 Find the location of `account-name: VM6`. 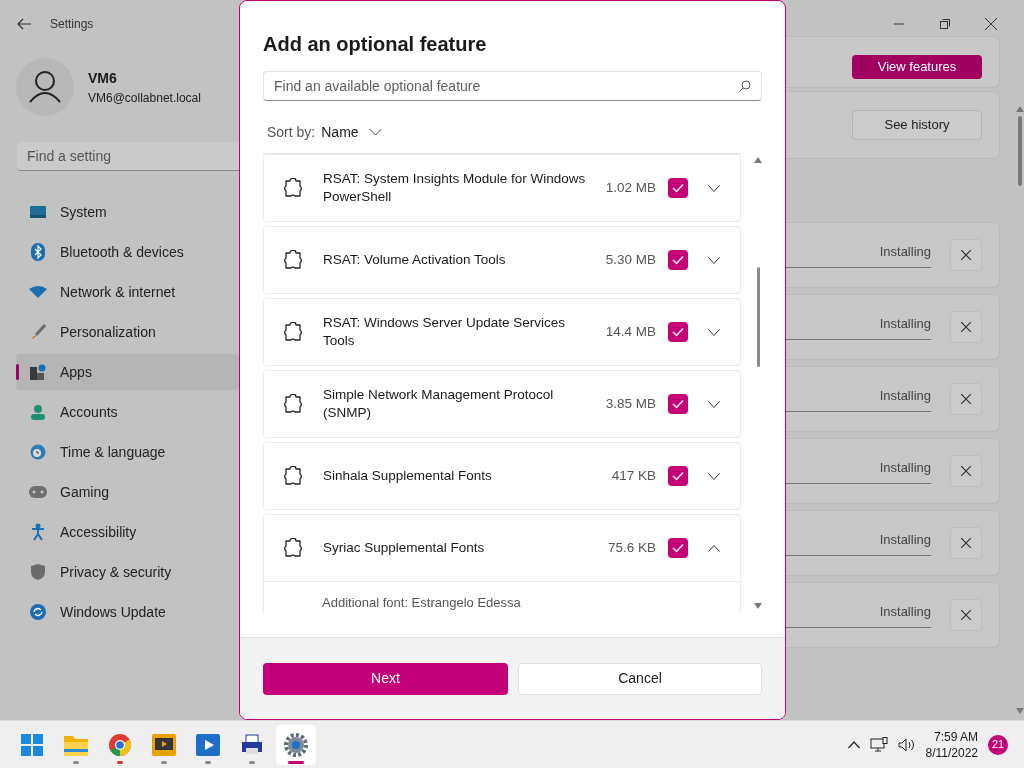

account-name: VM6 is located at coordinates (103, 78).